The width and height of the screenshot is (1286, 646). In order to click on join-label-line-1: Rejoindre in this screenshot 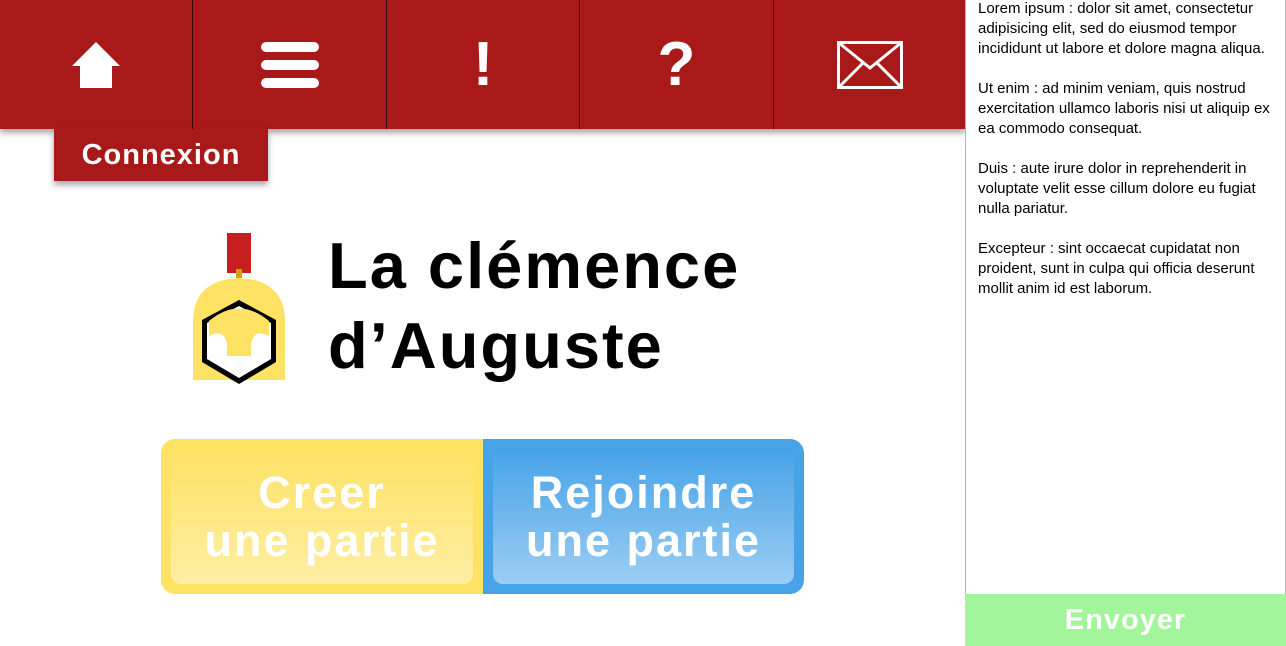, I will do `click(643, 492)`.